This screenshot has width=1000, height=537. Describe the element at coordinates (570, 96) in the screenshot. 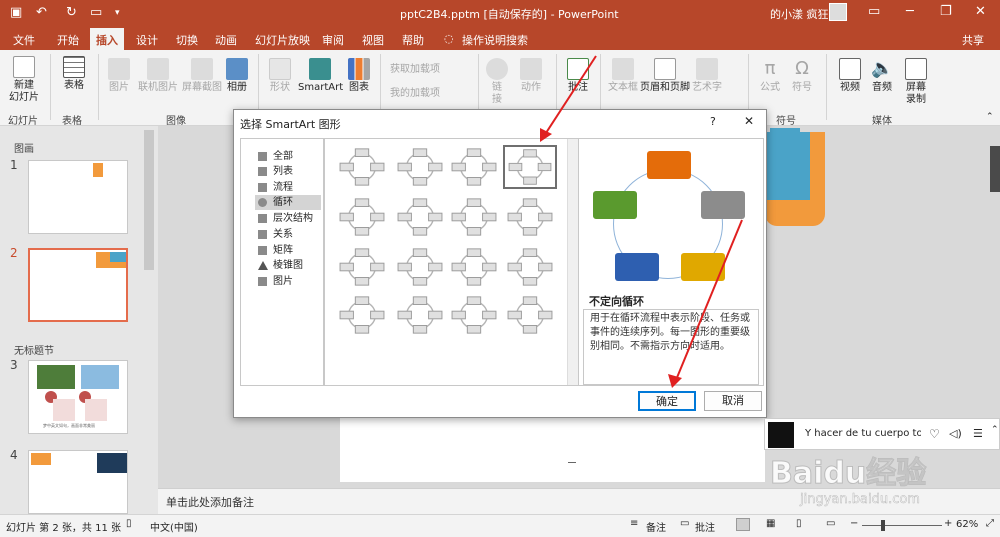

I see `arrow-to-layout` at that location.